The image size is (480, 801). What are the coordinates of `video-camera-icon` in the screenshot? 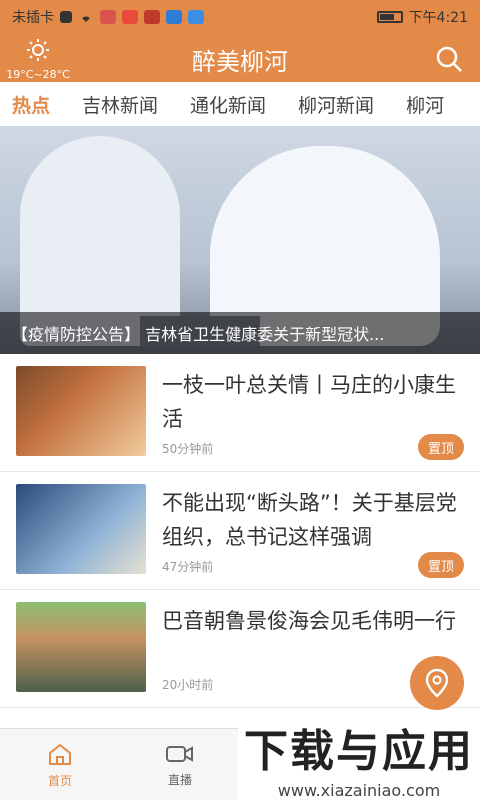 It's located at (179, 753).